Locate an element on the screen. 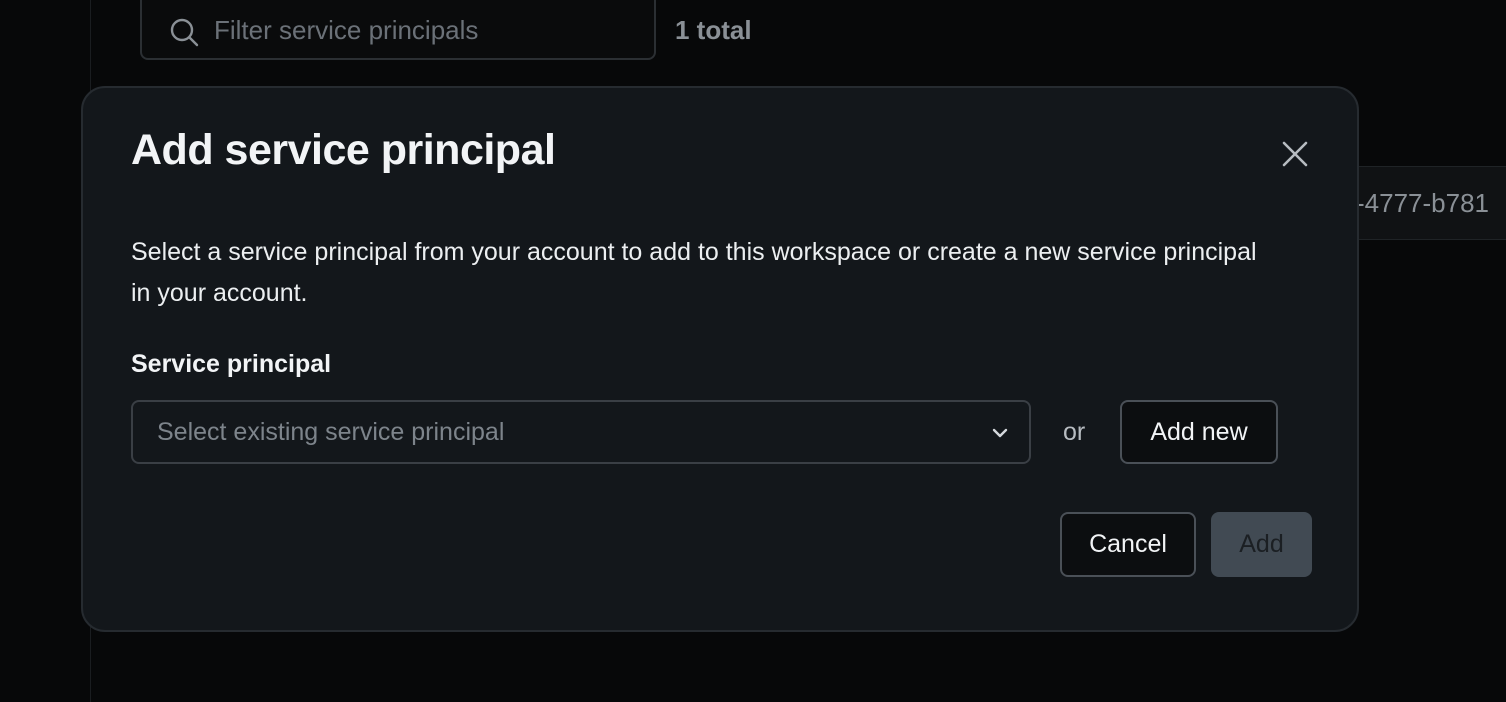 Image resolution: width=1506 pixels, height=702 pixels. cancel-button: Cancel is located at coordinates (1128, 544).